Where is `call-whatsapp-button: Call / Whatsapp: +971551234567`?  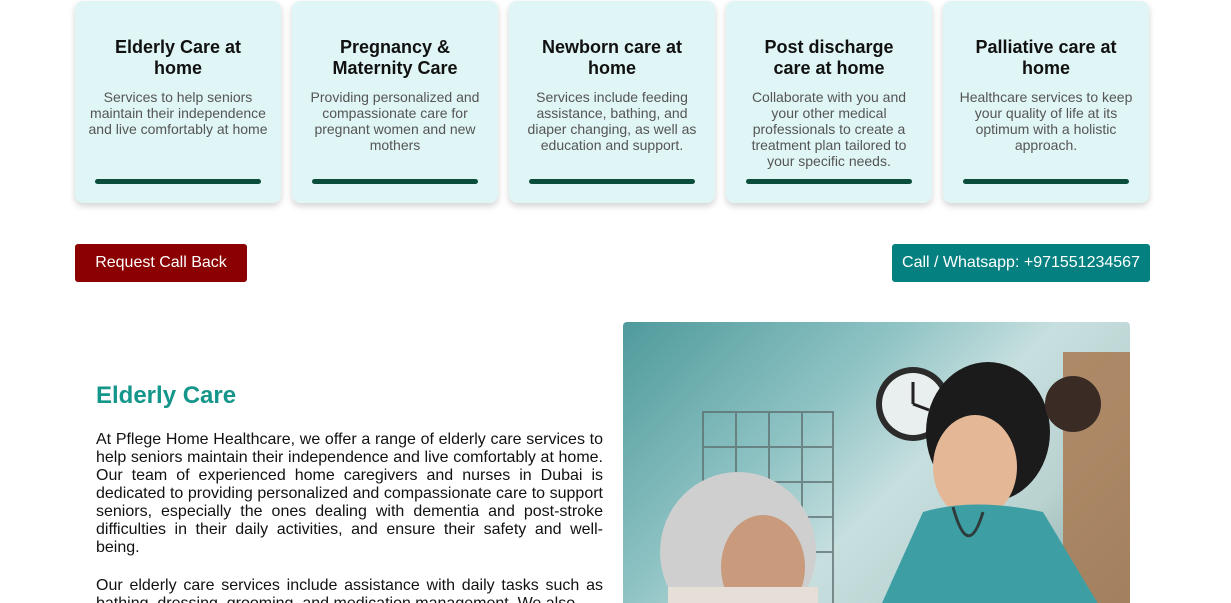
call-whatsapp-button: Call / Whatsapp: +971551234567 is located at coordinates (1021, 263).